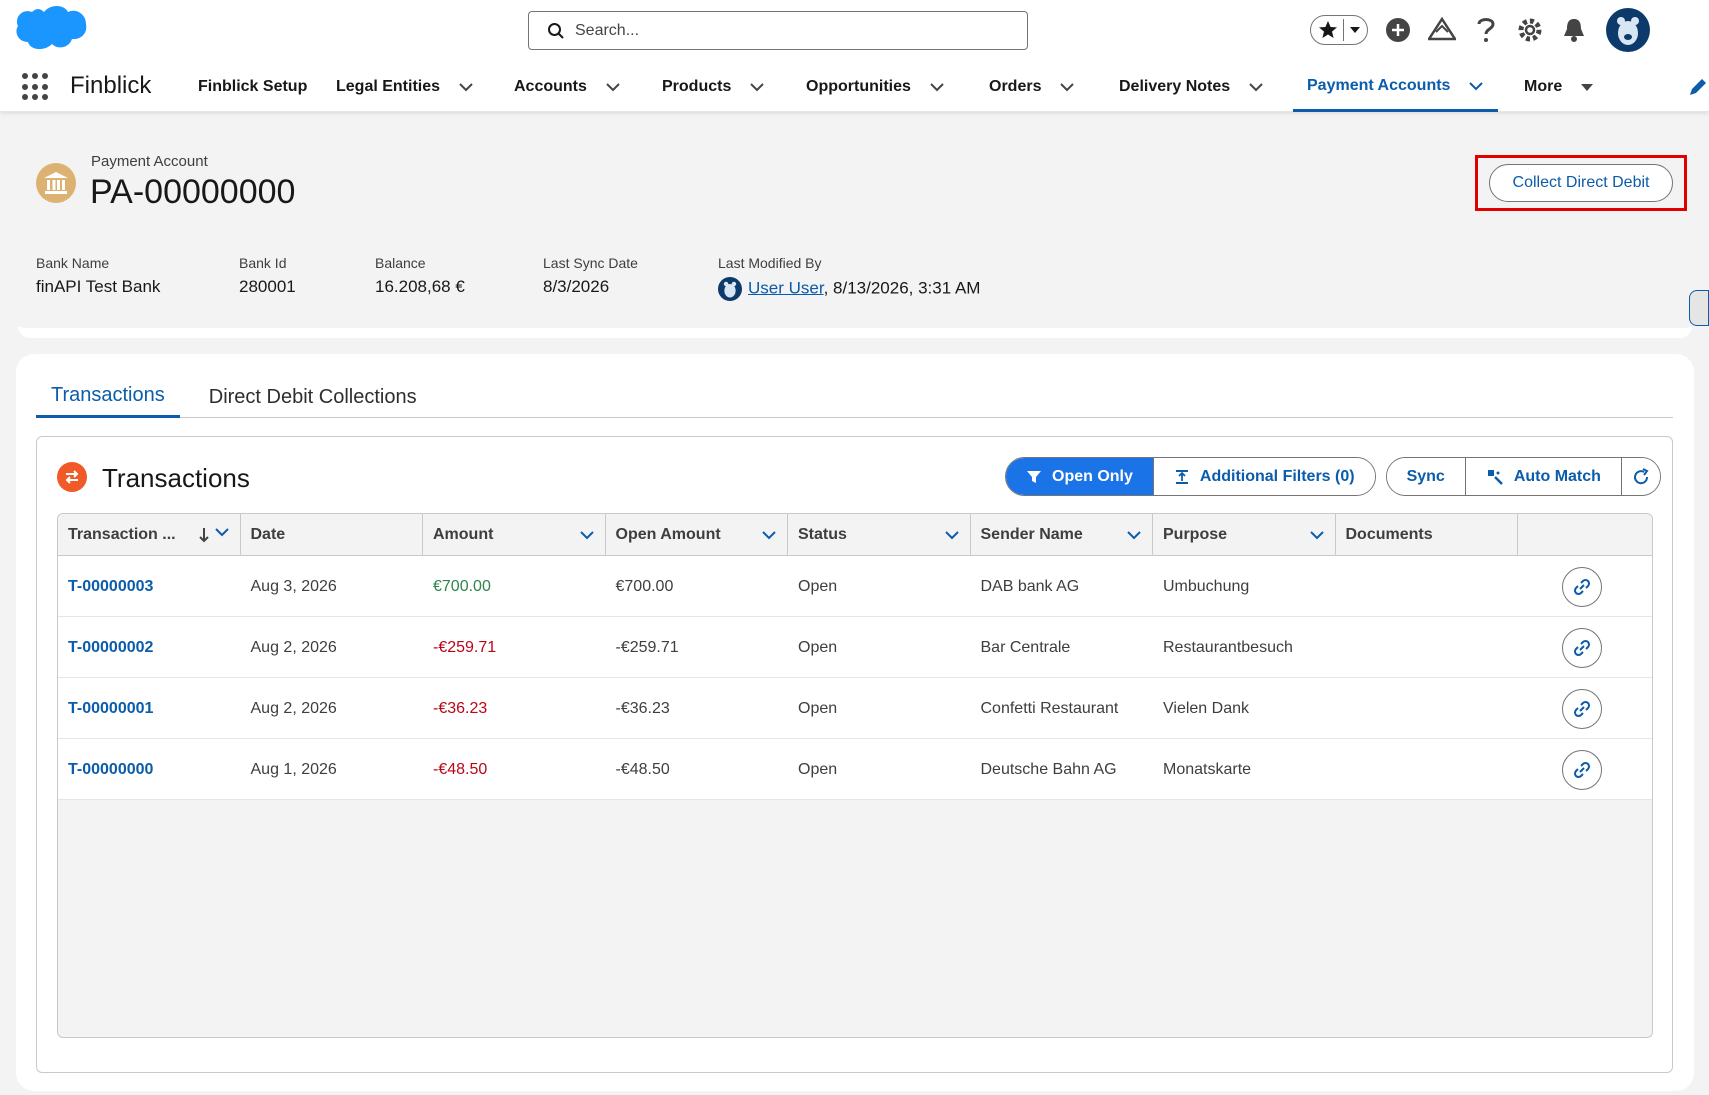 The image size is (1709, 1095). What do you see at coordinates (1398, 30) in the screenshot?
I see `global-actions-icon` at bounding box center [1398, 30].